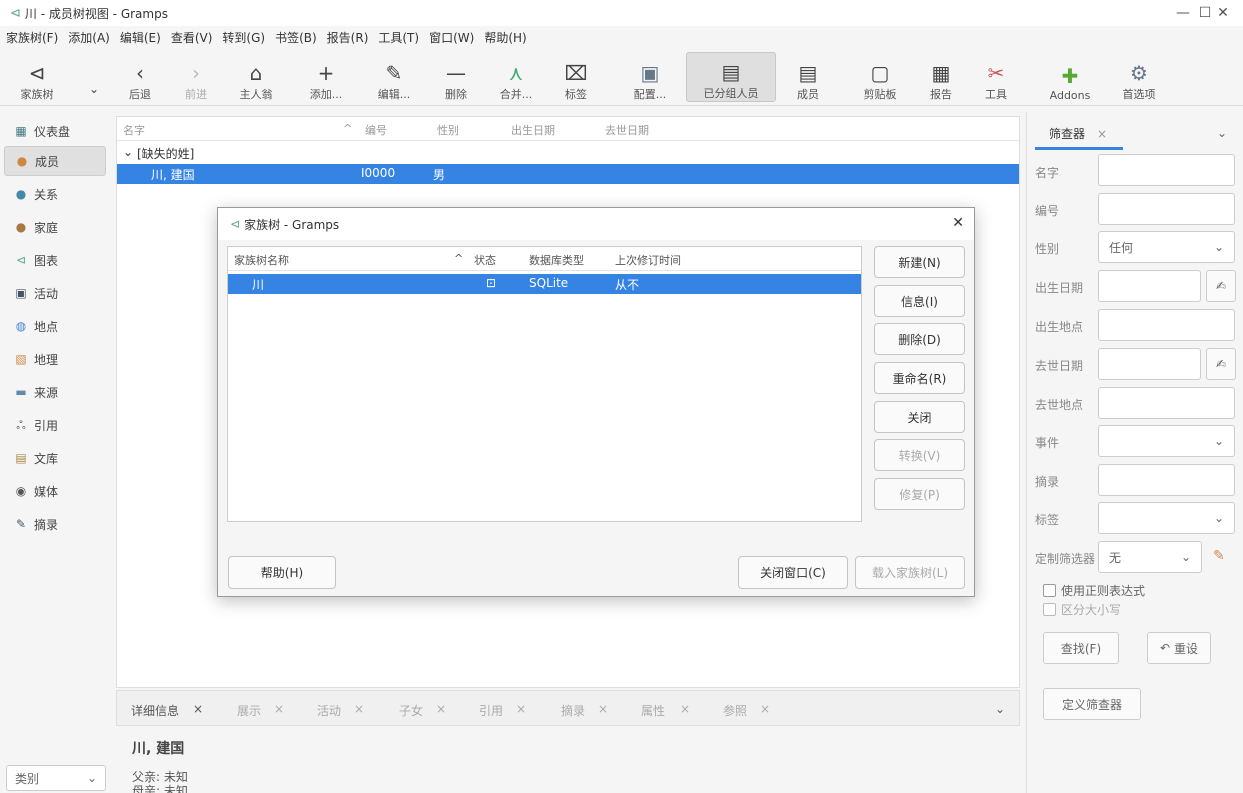 The width and height of the screenshot is (1243, 793). Describe the element at coordinates (359, 709) in the screenshot. I see `tab-events-close-icon: ×` at that location.